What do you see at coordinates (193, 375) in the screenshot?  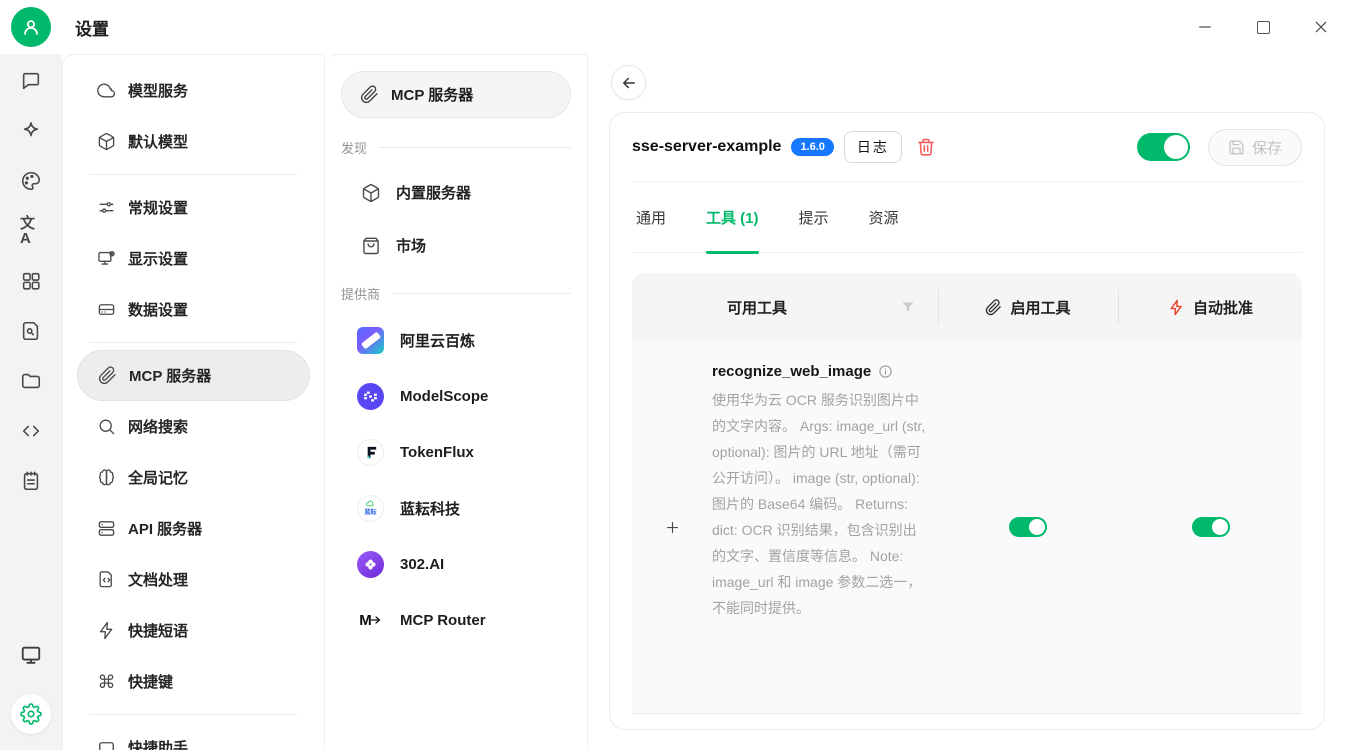 I see `nav-item-mcp-servers: MCP 服务器` at bounding box center [193, 375].